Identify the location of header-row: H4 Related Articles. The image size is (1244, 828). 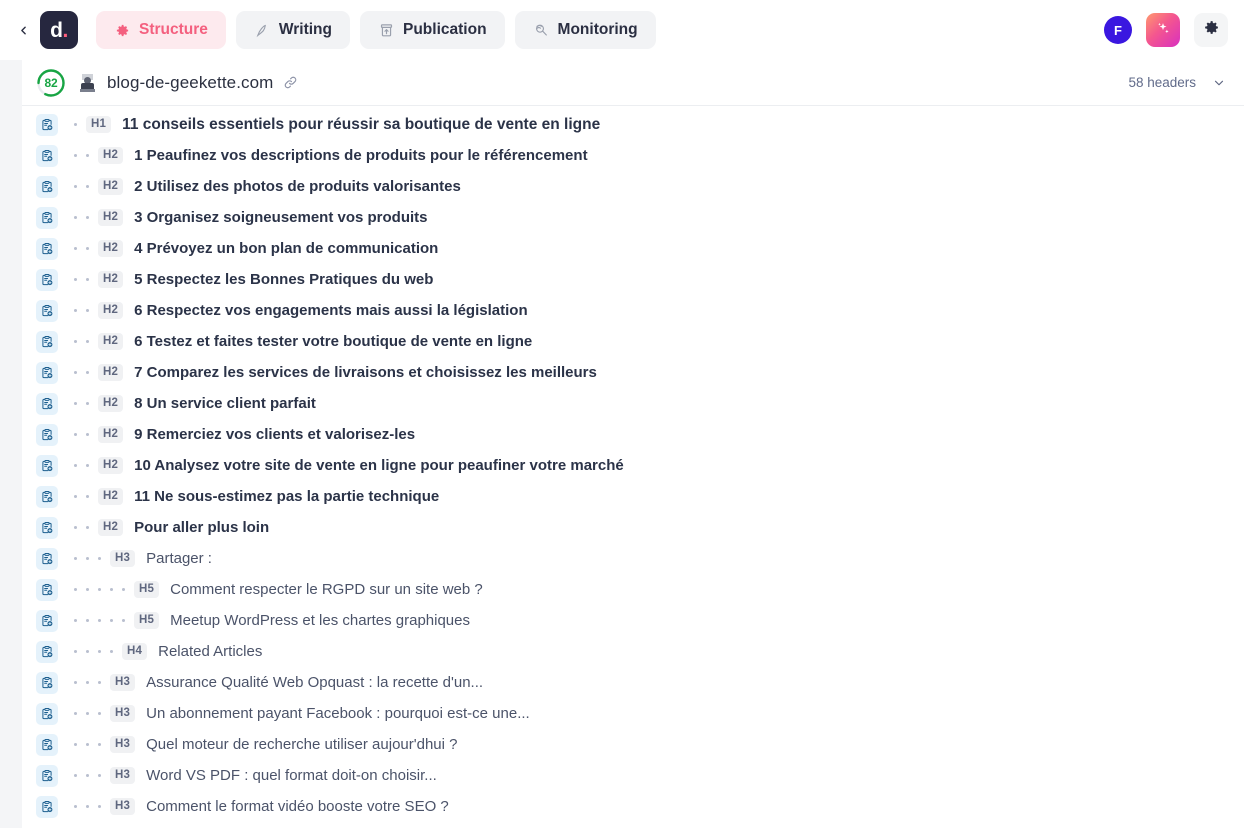
(633, 651).